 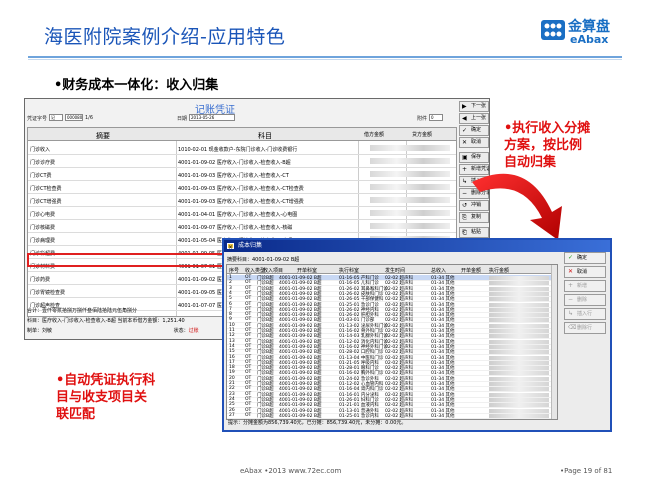 What do you see at coordinates (238, 215) in the screenshot?
I see `row-account: 4001-01-04-01 医疗收入-门诊收入-检查收入-心电图` at bounding box center [238, 215].